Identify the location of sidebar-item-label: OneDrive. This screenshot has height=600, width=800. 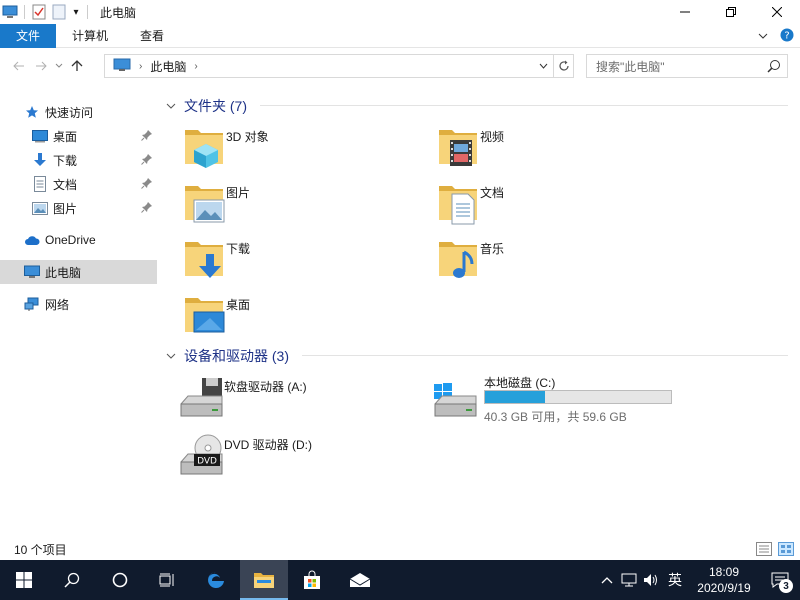
(70, 240).